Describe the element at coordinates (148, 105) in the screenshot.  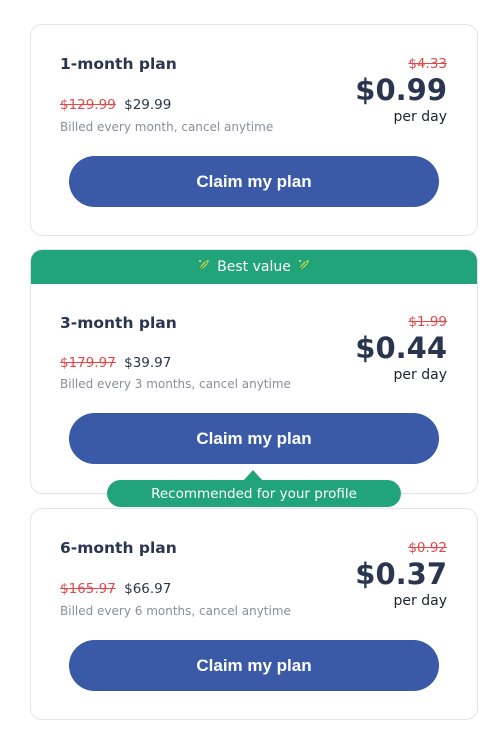
I see `new-total-price: $29.99` at that location.